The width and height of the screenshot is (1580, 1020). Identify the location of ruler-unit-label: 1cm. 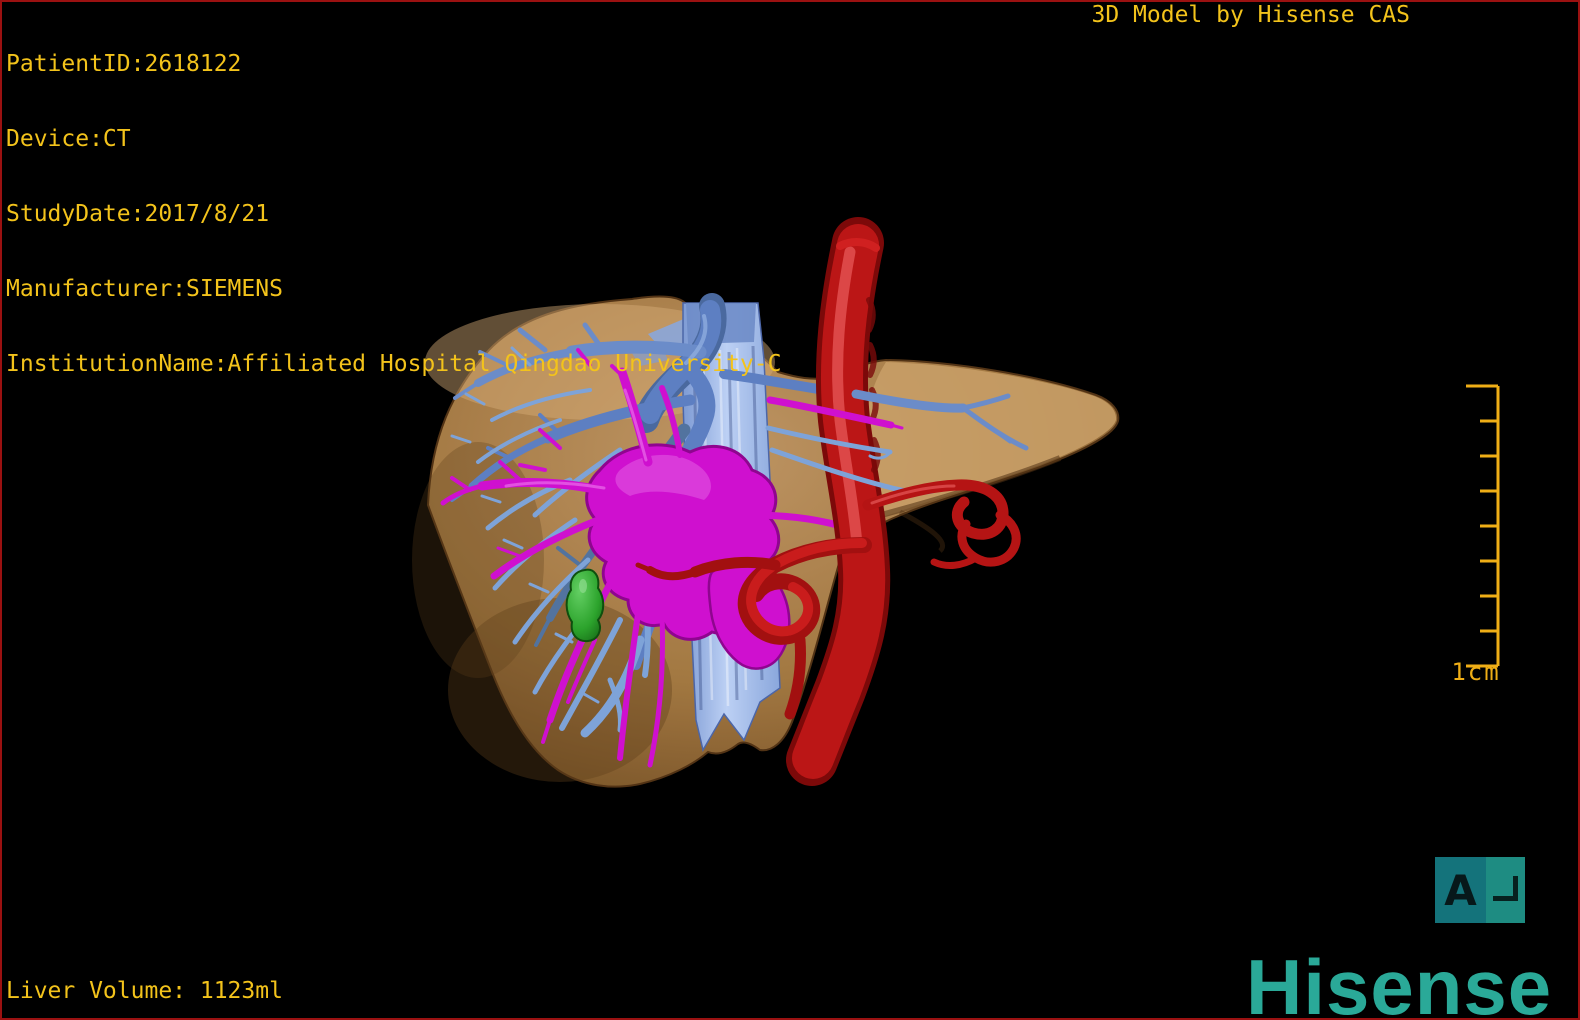
(1476, 672).